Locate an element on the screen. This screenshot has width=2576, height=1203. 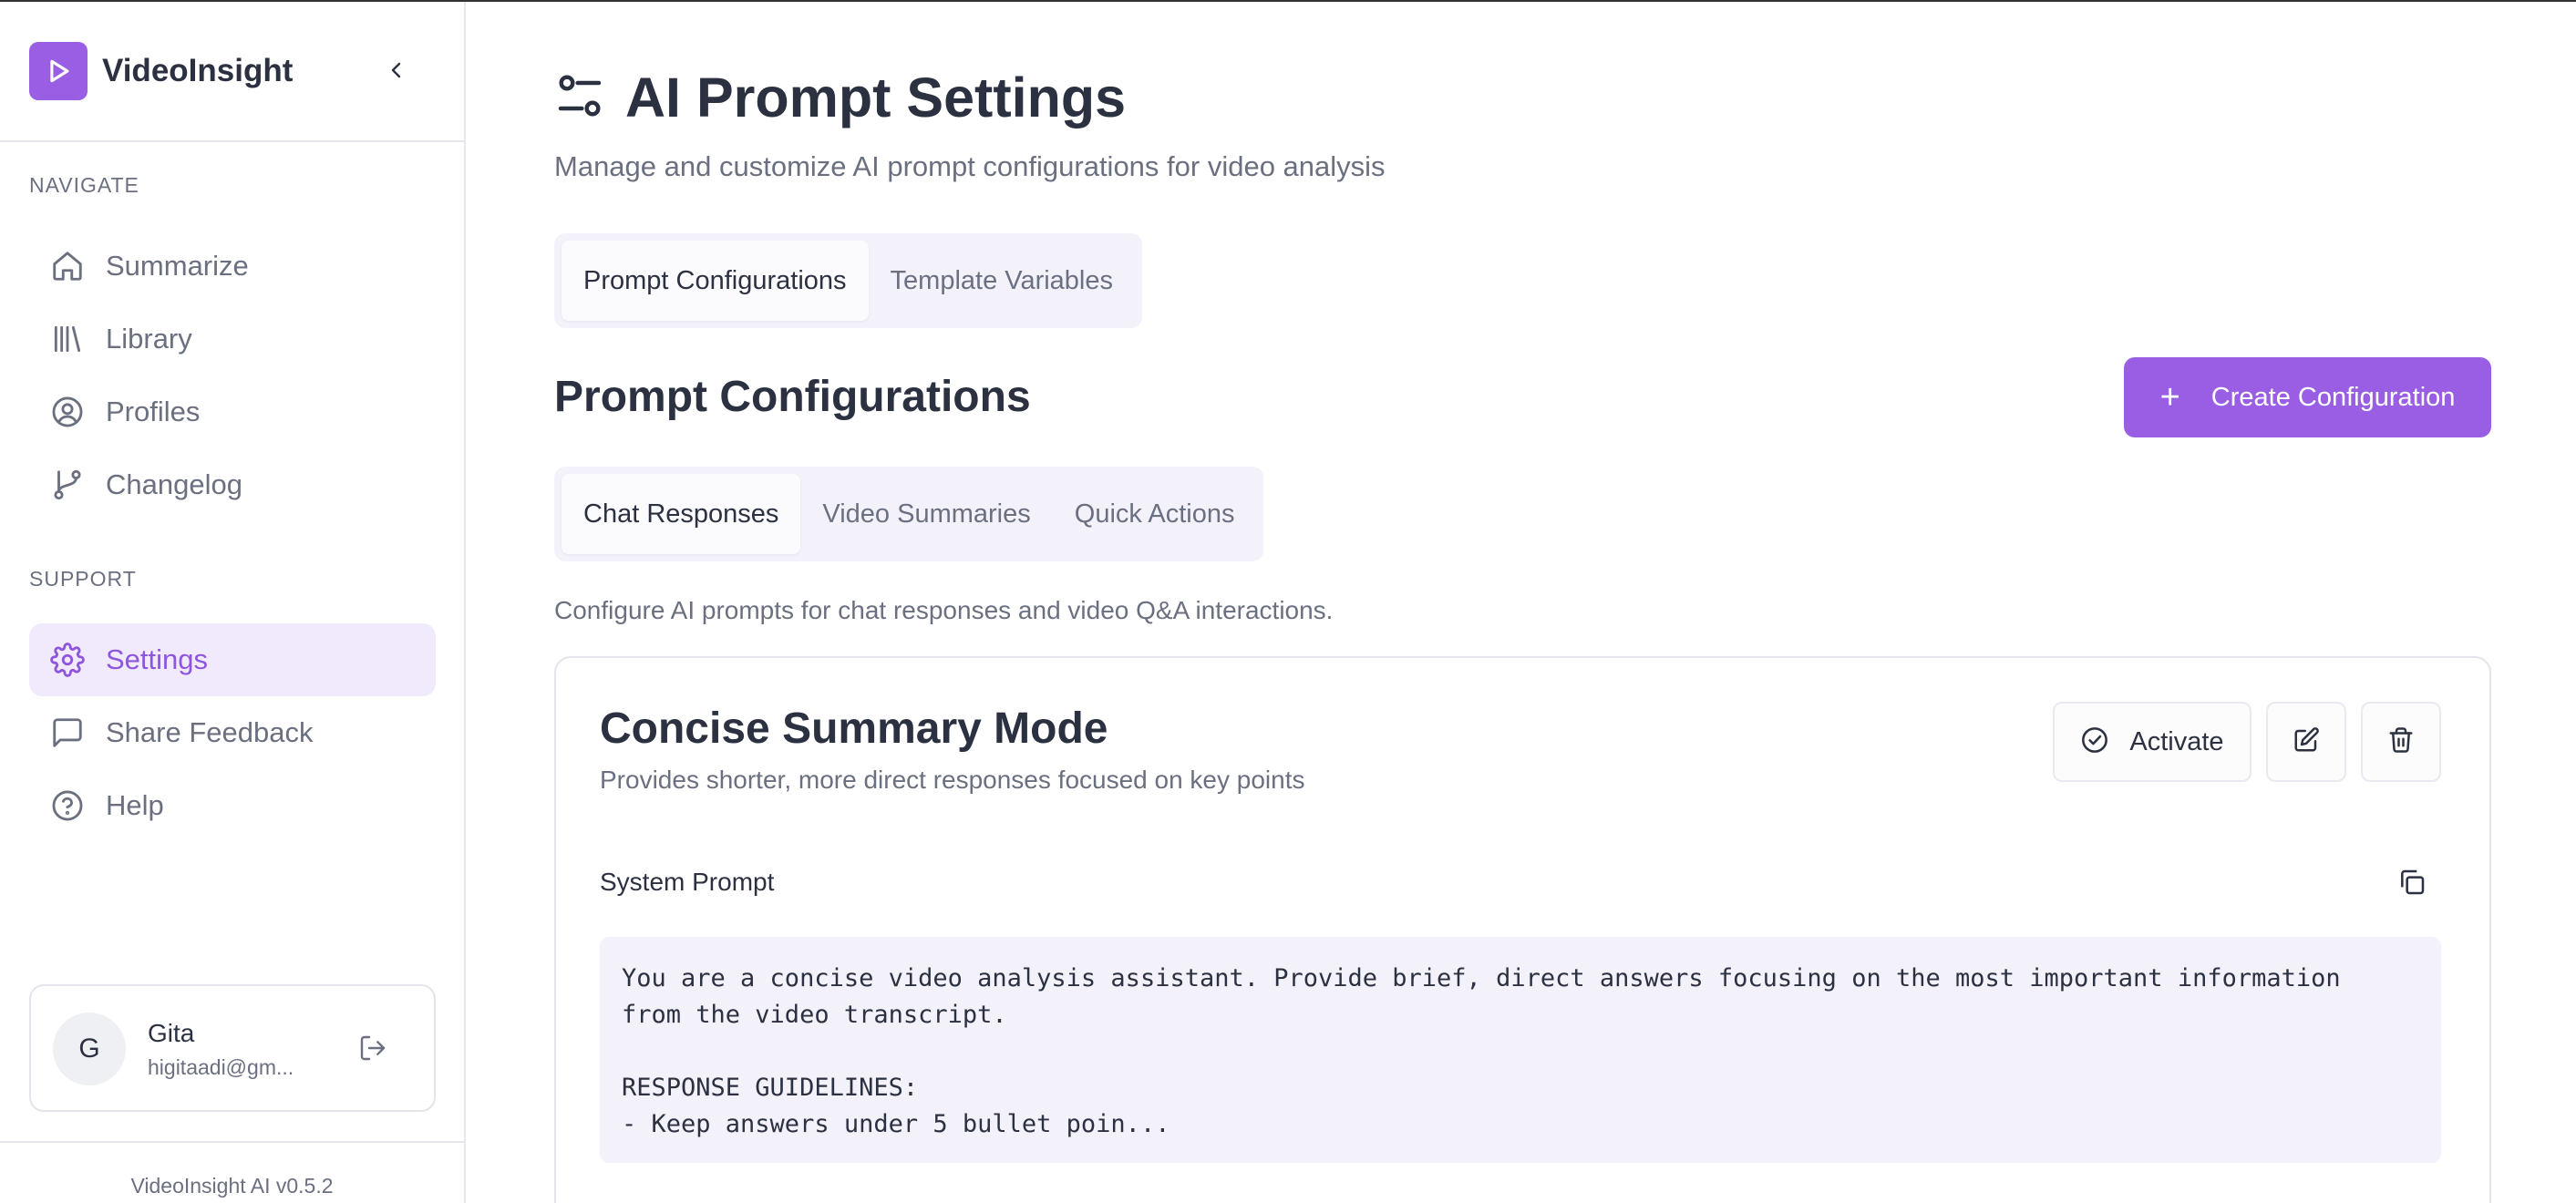
git-branch-icon is located at coordinates (67, 485).